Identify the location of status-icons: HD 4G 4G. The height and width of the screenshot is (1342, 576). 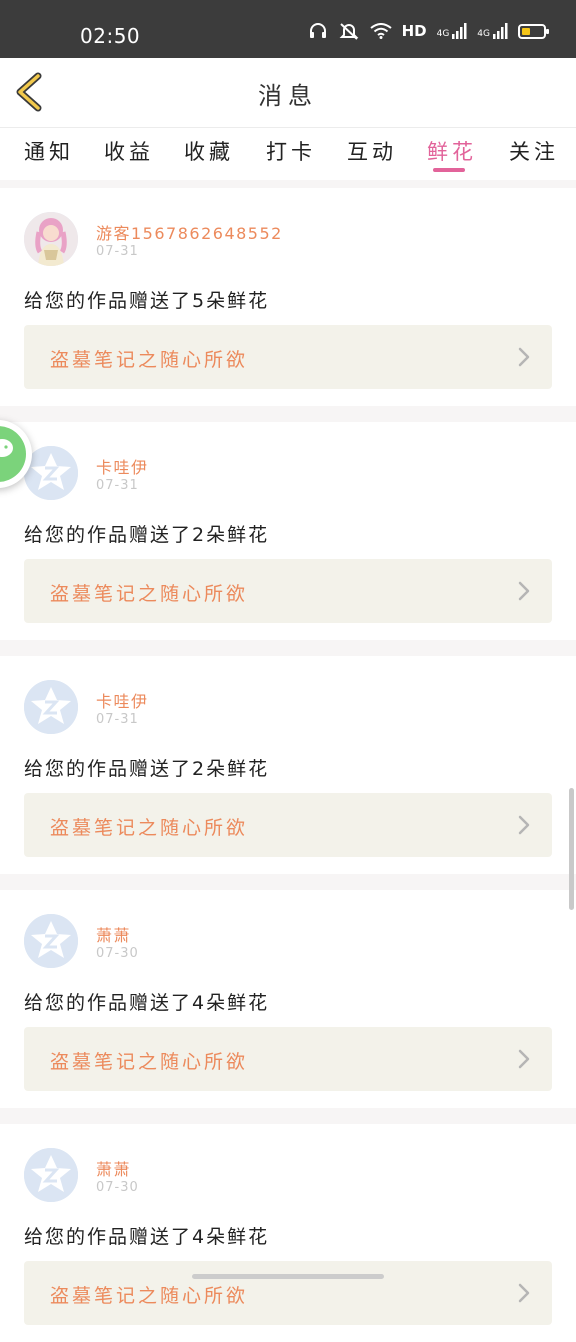
(428, 31).